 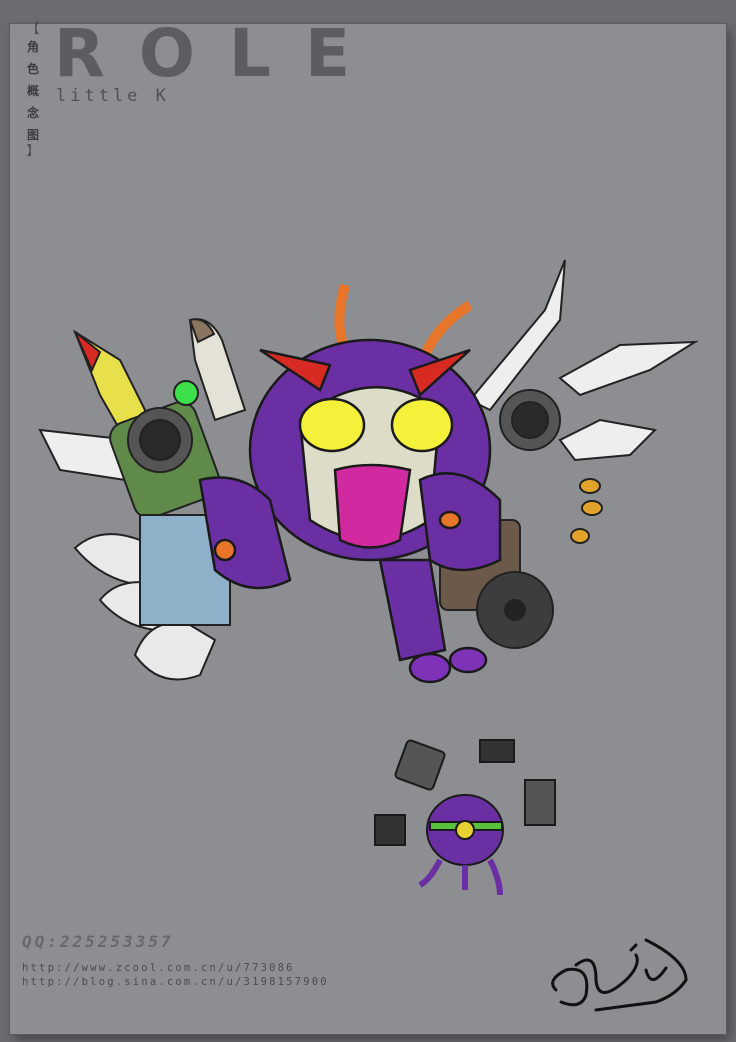 What do you see at coordinates (175, 982) in the screenshot?
I see `sina-blog-link: http://blog.sina.com.cn/u/3198157900` at bounding box center [175, 982].